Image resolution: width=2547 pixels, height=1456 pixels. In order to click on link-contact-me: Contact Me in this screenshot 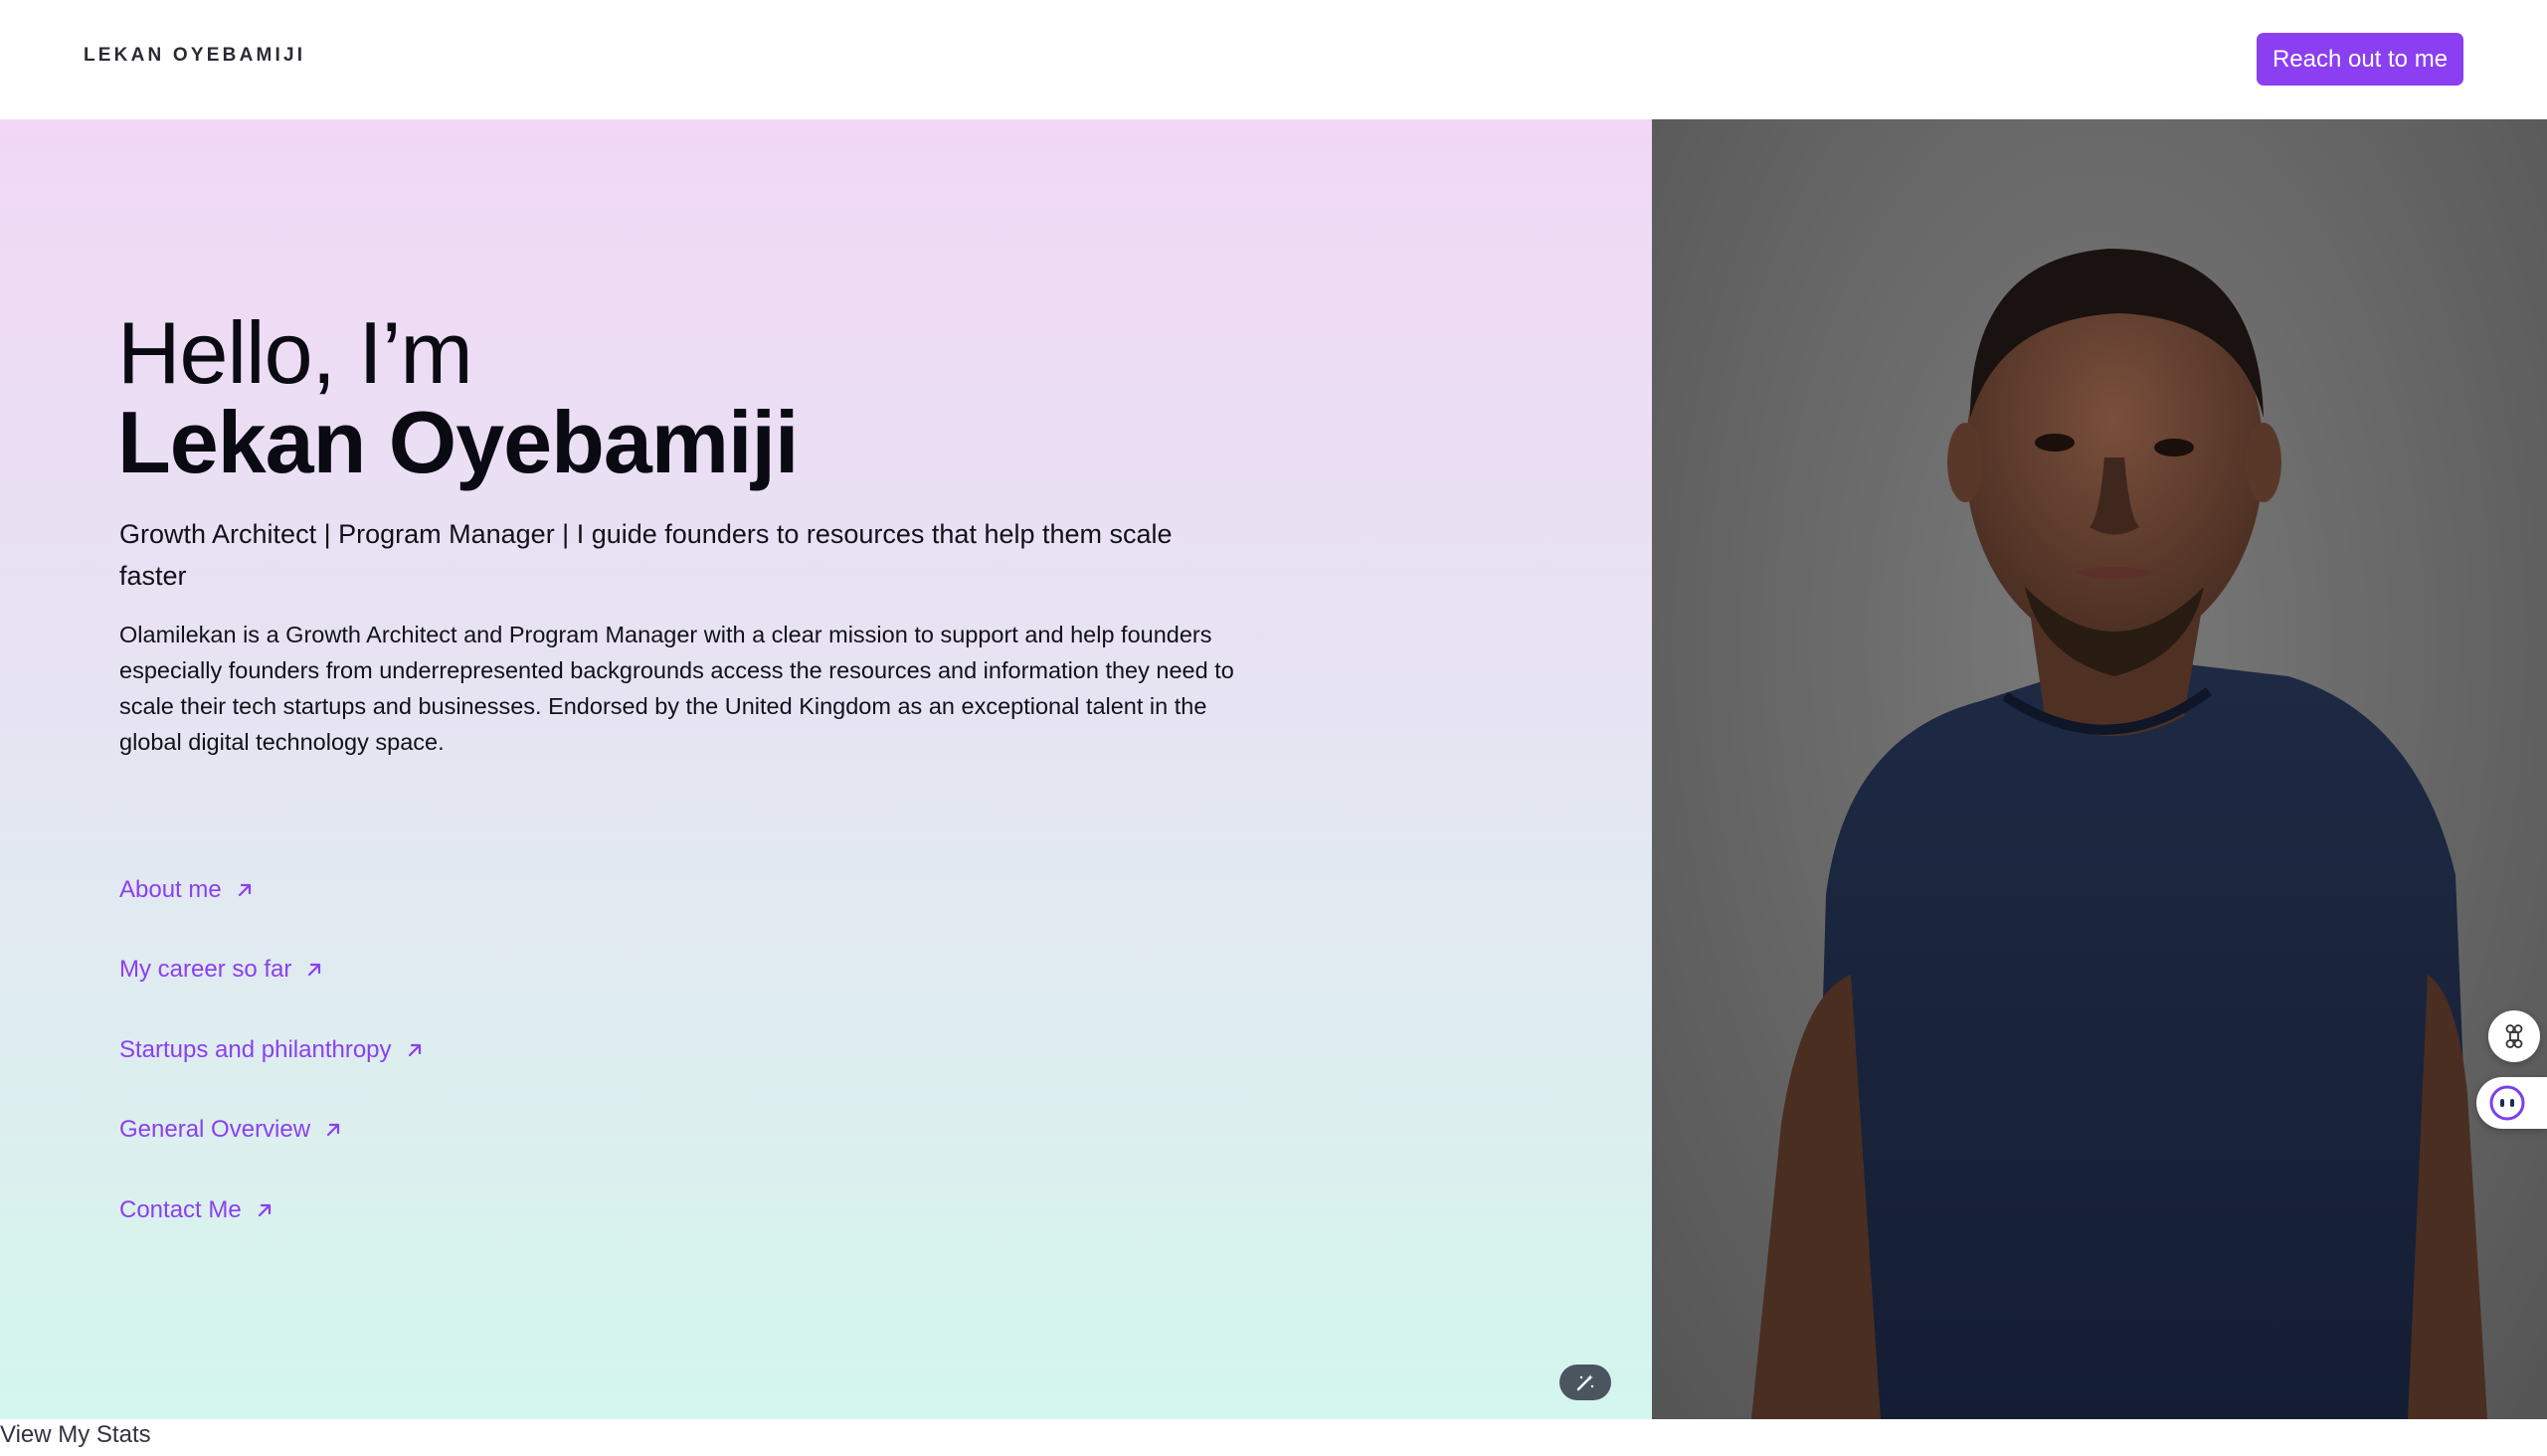, I will do `click(196, 1210)`.